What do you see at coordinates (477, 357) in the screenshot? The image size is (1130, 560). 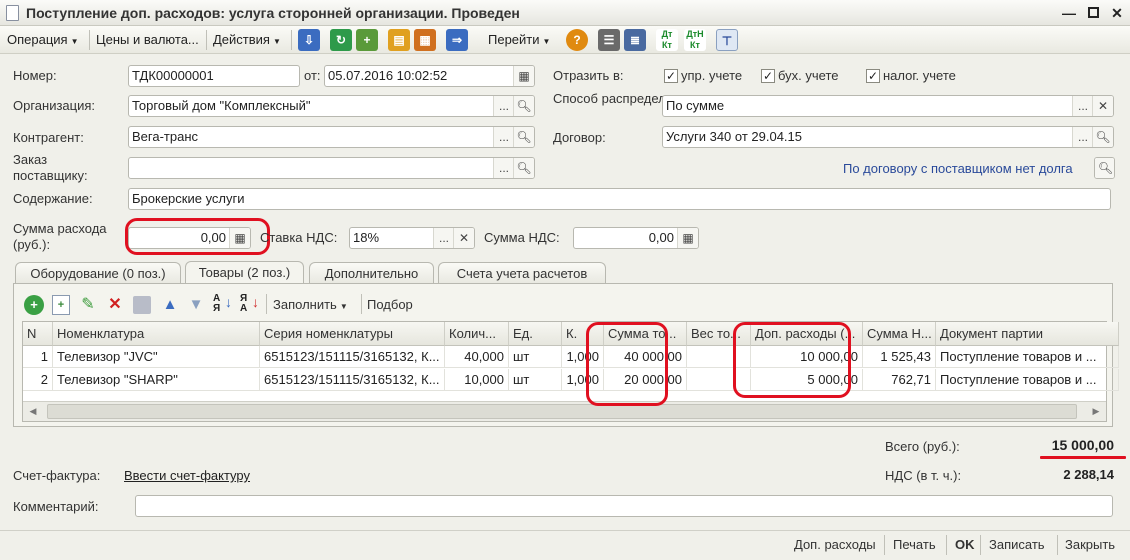 I see `table-cell: 40,000` at bounding box center [477, 357].